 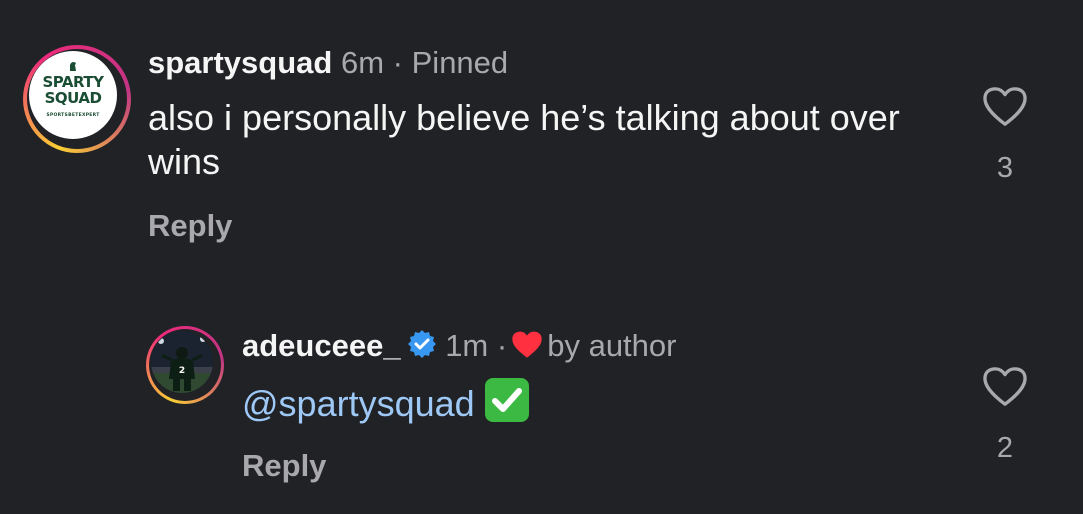 I want to click on check-mark-emoji-icon, so click(x=506, y=400).